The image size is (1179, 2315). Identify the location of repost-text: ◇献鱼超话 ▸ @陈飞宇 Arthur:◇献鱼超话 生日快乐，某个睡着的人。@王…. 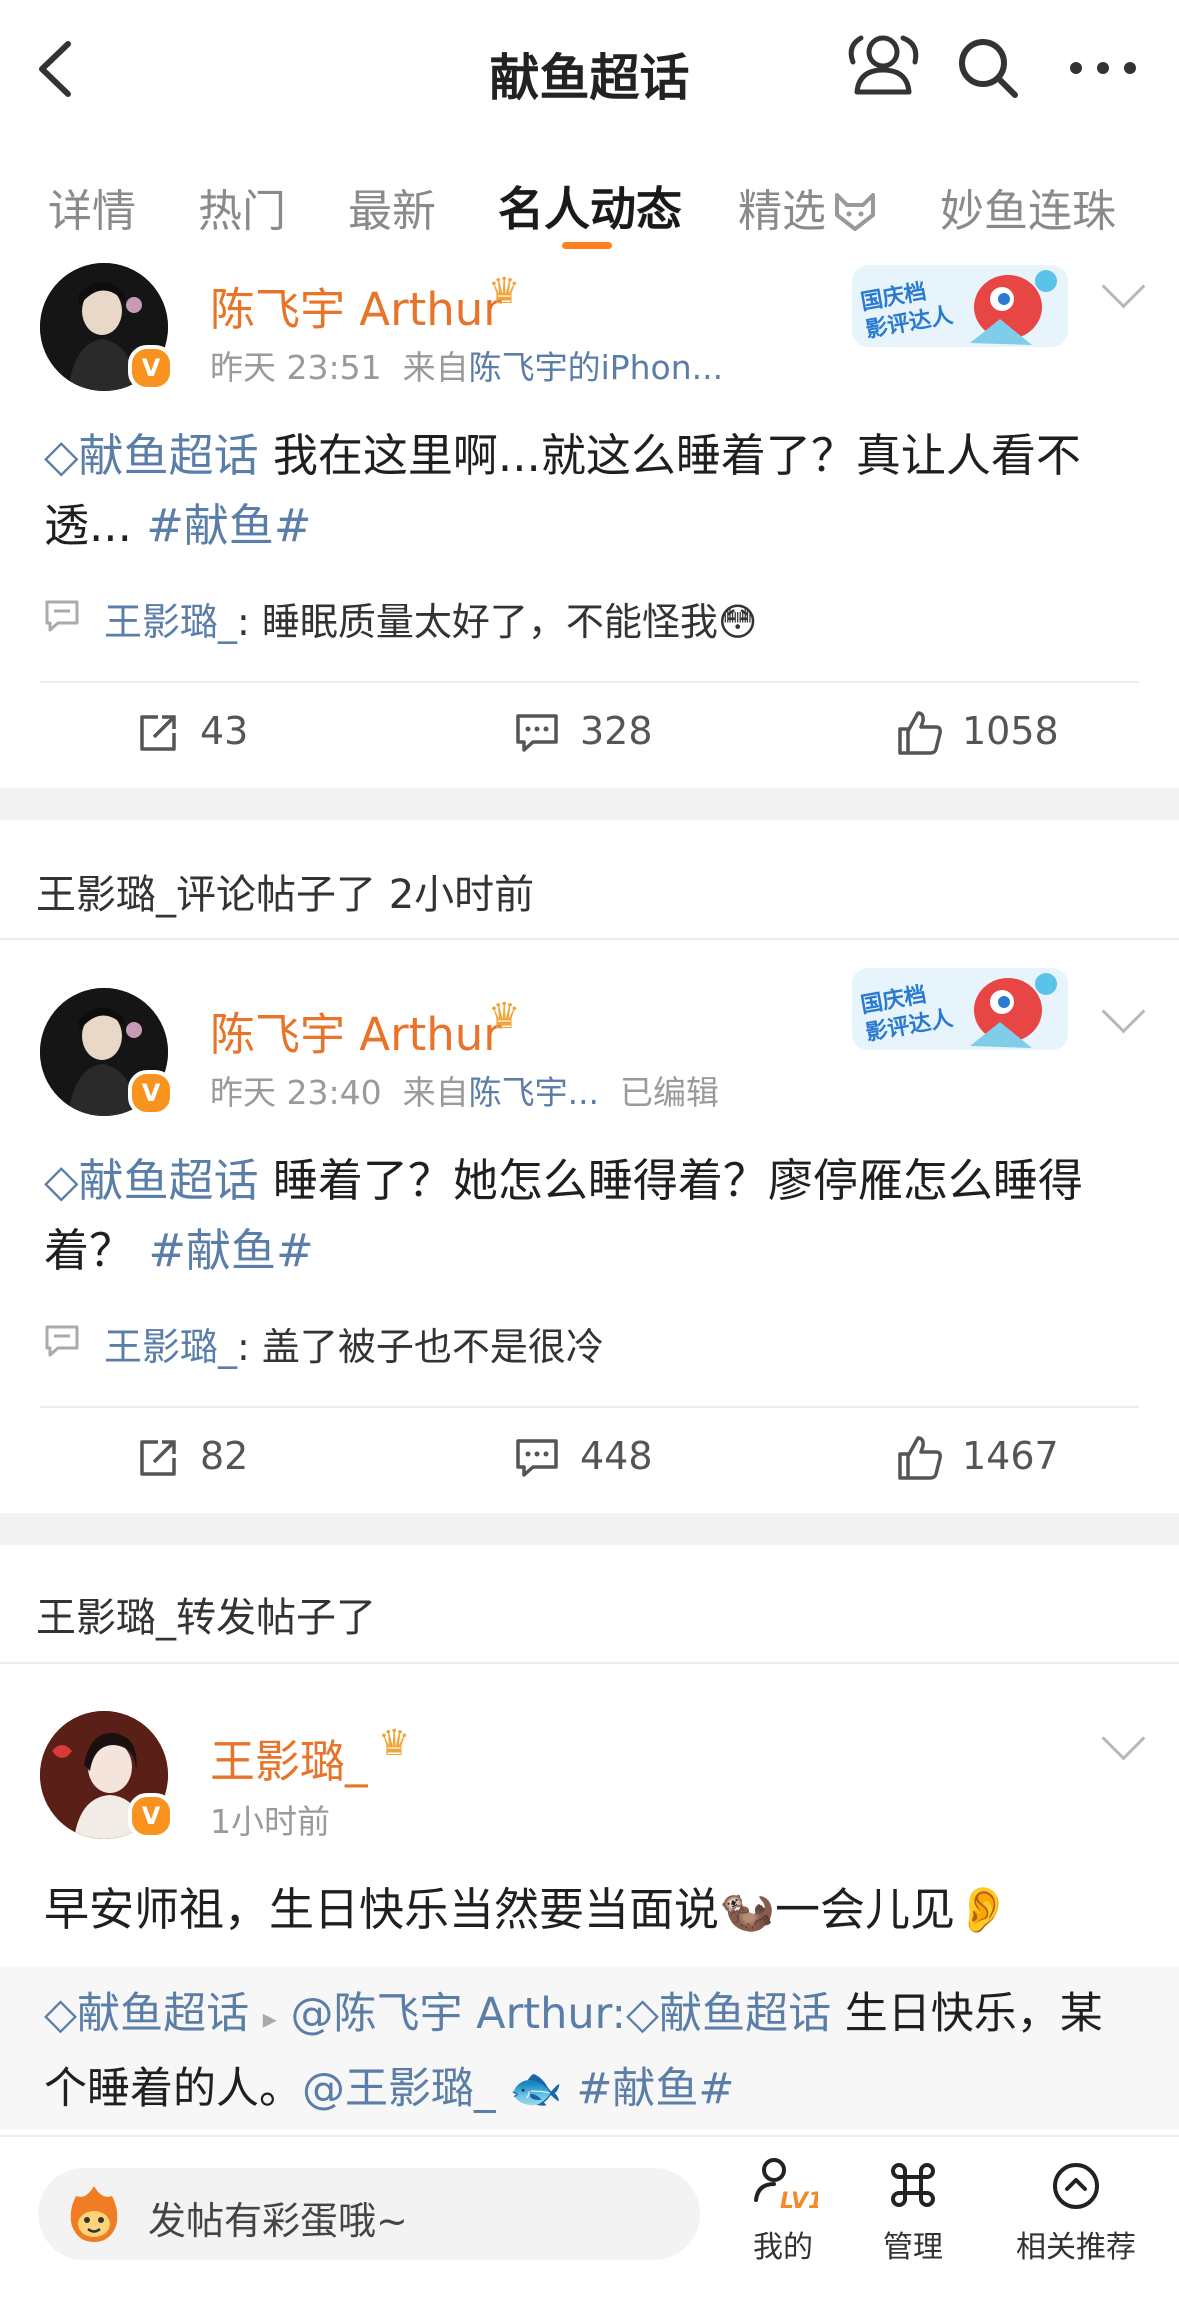
(573, 2051).